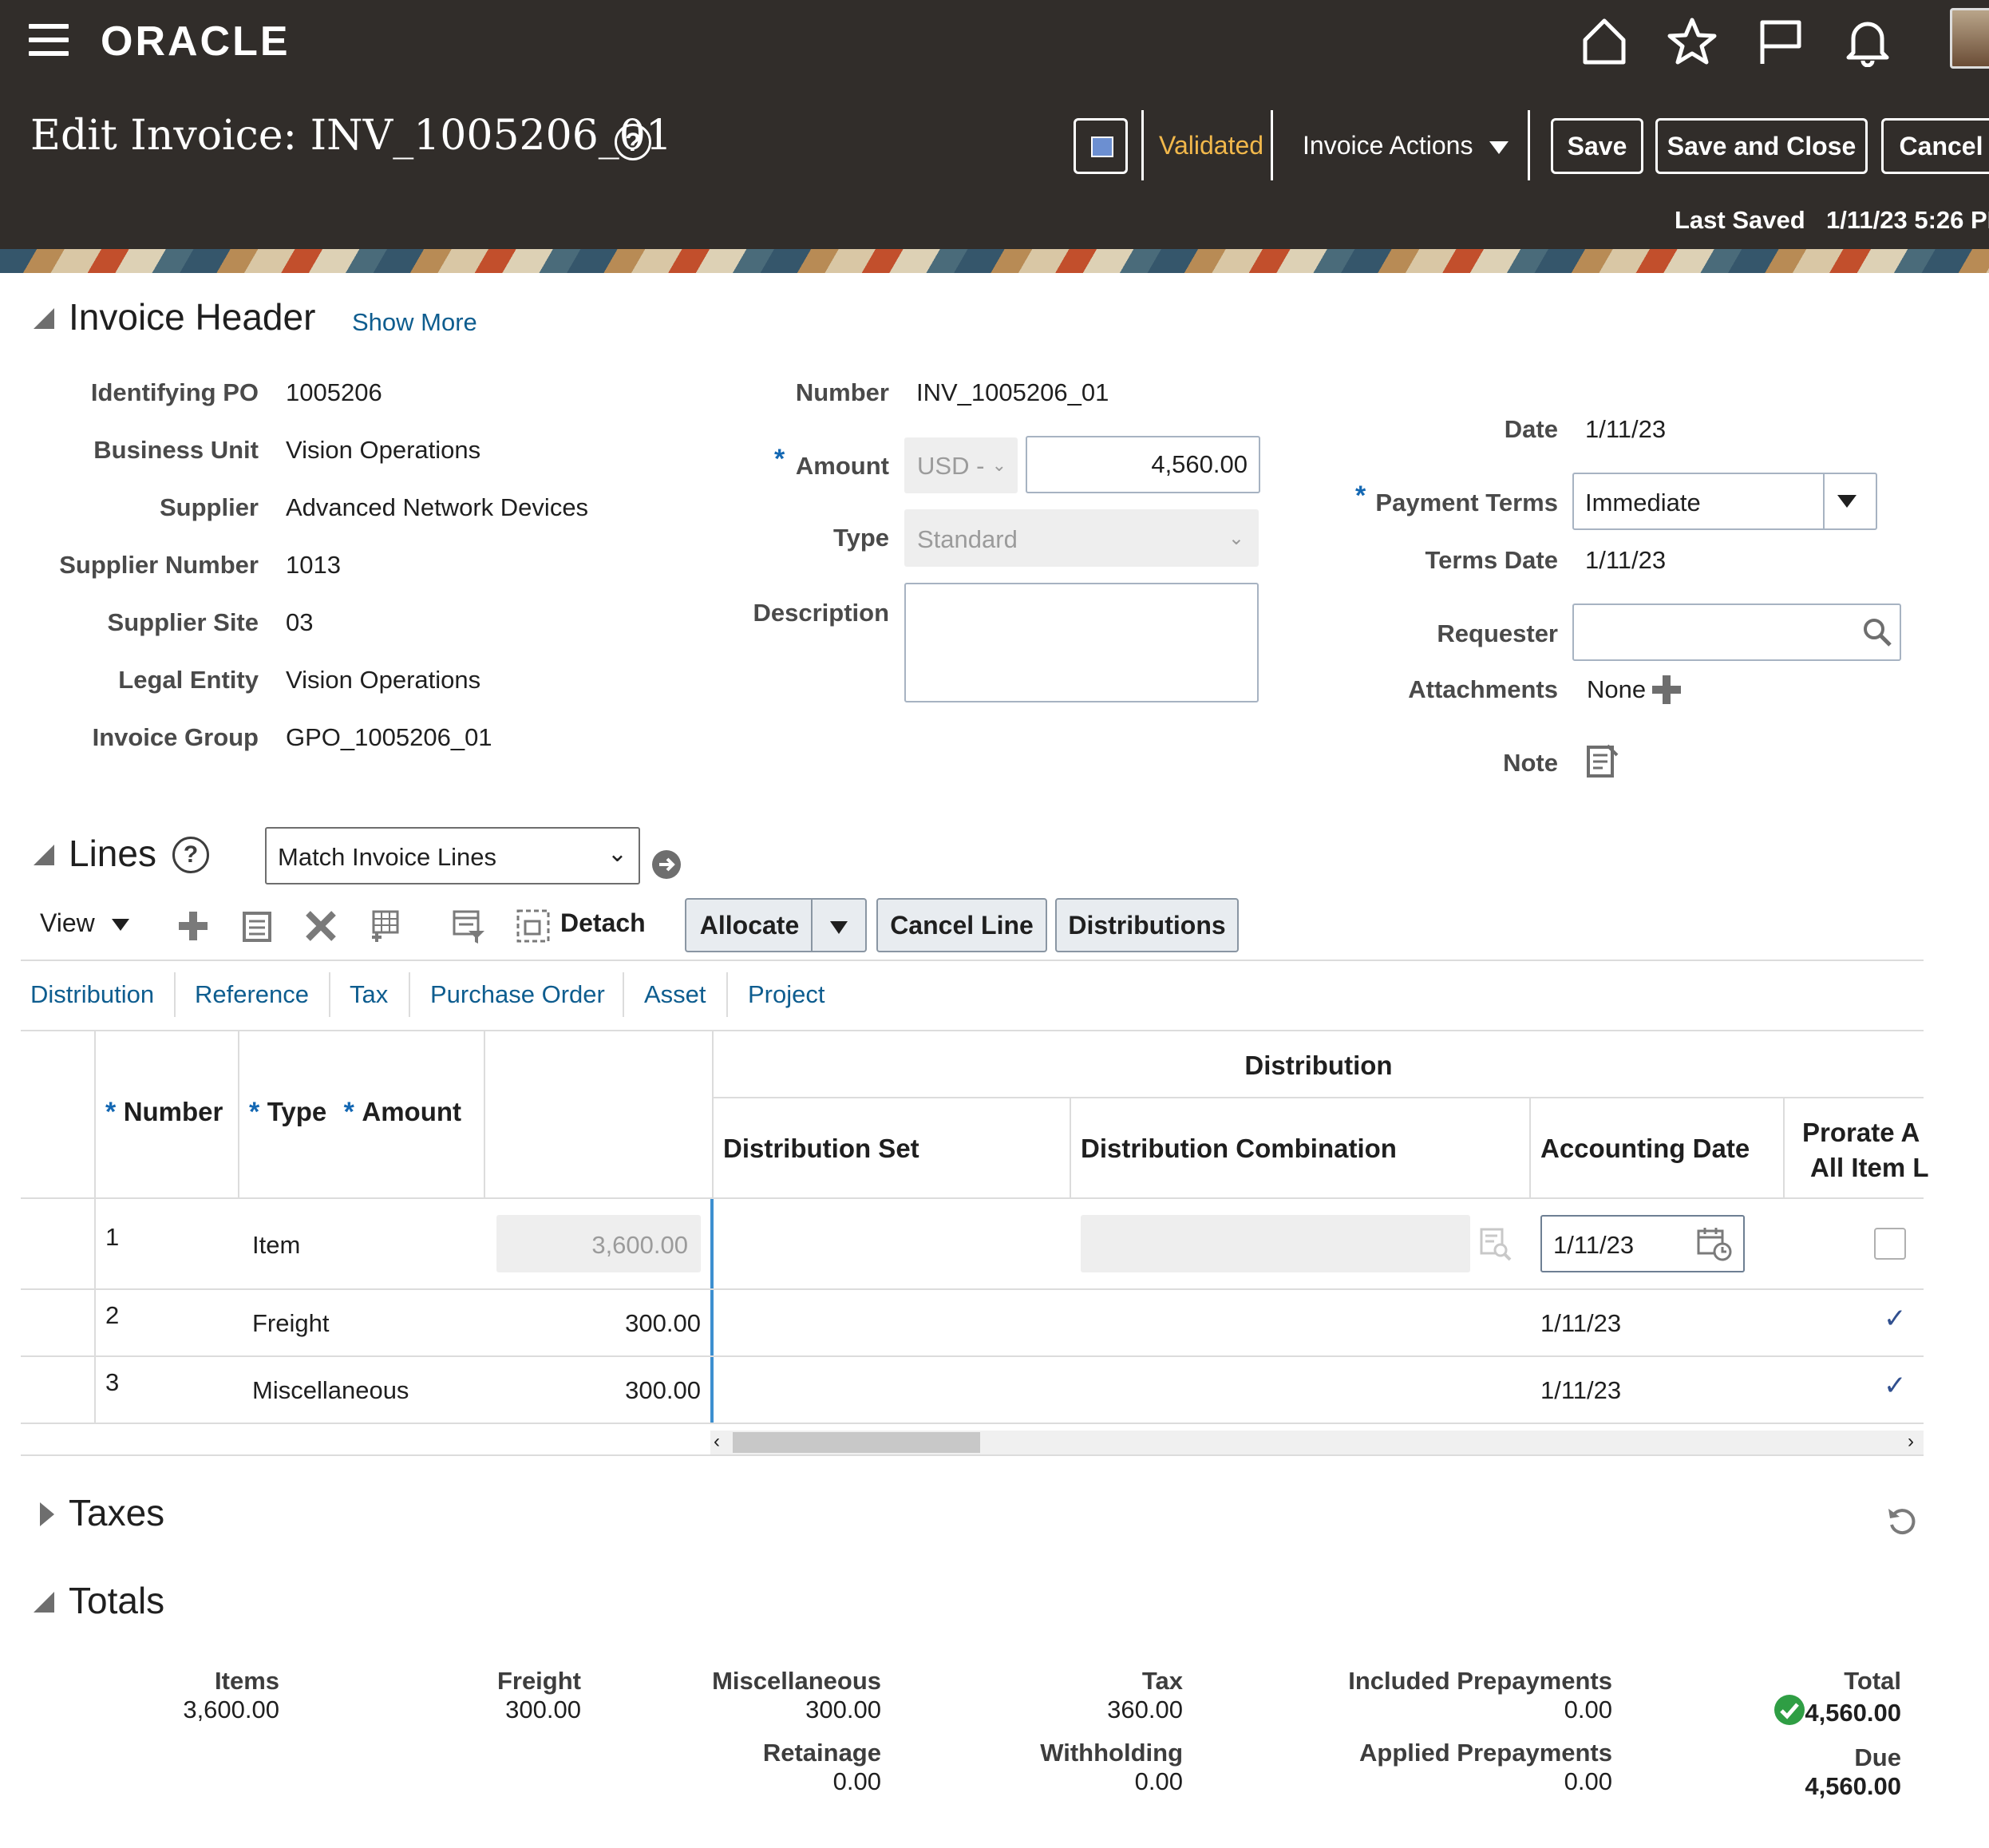 The height and width of the screenshot is (1848, 1989). I want to click on tab-reference: Reference, so click(252, 994).